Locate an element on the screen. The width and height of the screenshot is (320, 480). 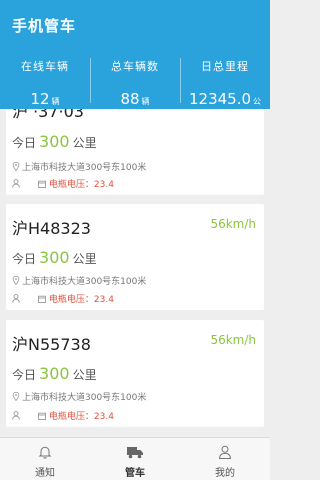
tab-label: 我的 is located at coordinates (225, 473).